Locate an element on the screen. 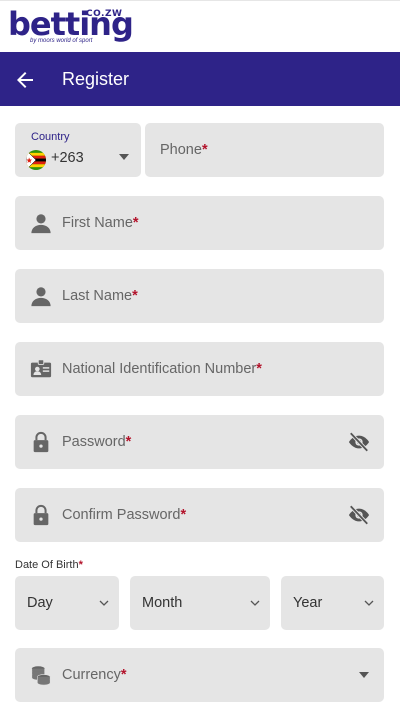 This screenshot has height=703, width=400. country-label: Country is located at coordinates (50, 137).